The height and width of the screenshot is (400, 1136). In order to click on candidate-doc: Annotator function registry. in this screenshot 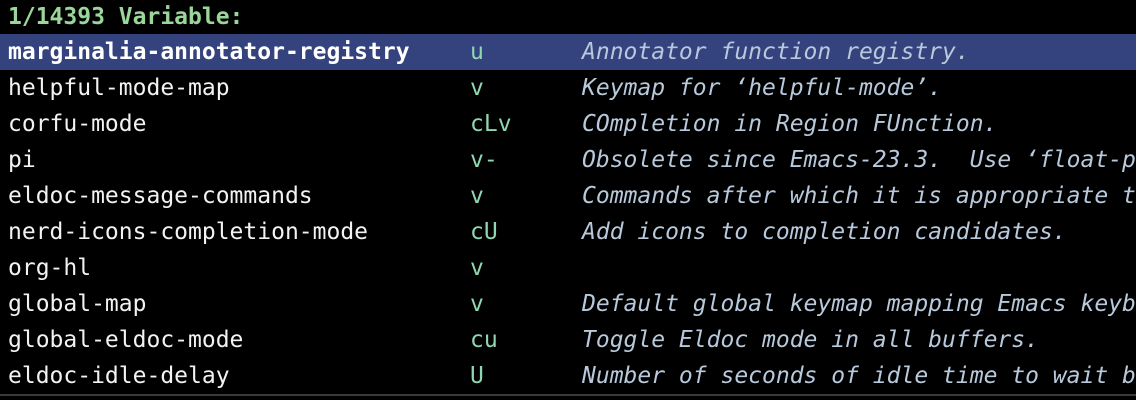, I will do `click(776, 52)`.